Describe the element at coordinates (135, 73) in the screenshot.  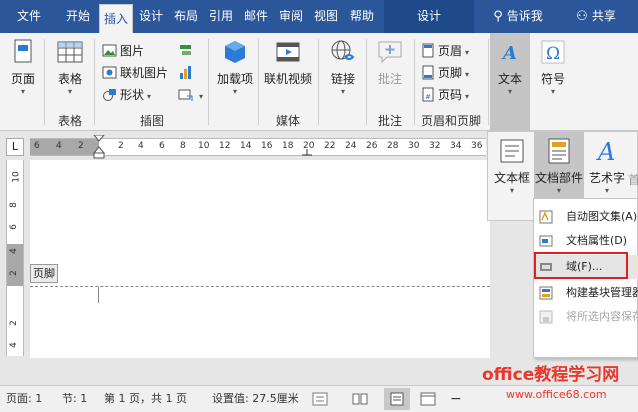
I see `online-picture-button: 联机图片` at that location.